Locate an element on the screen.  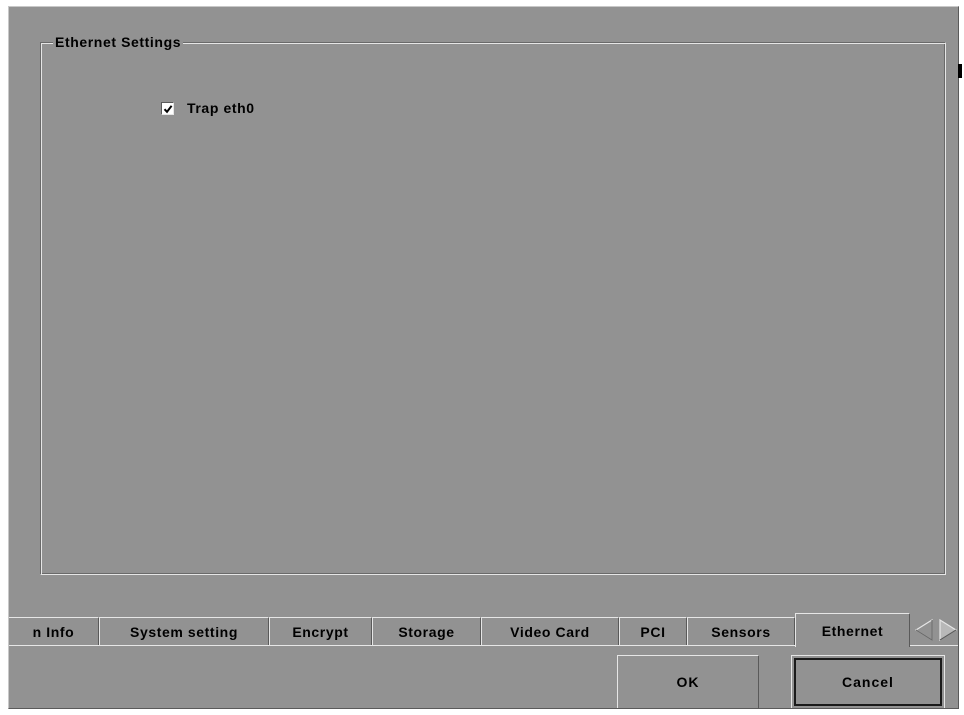
tab-label: Storage is located at coordinates (426, 631).